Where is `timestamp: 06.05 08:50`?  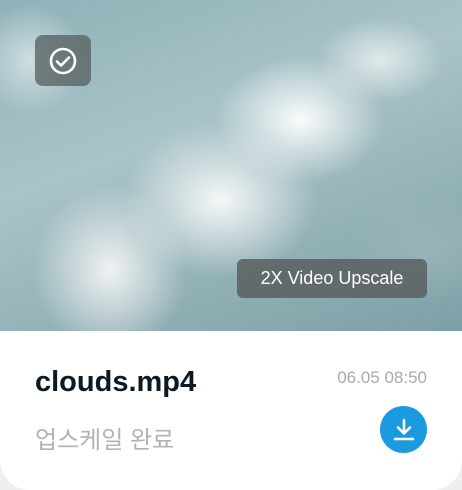 timestamp: 06.05 08:50 is located at coordinates (382, 377).